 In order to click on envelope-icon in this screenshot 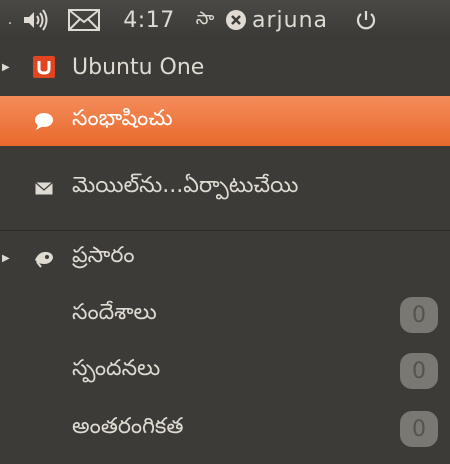, I will do `click(44, 188)`.